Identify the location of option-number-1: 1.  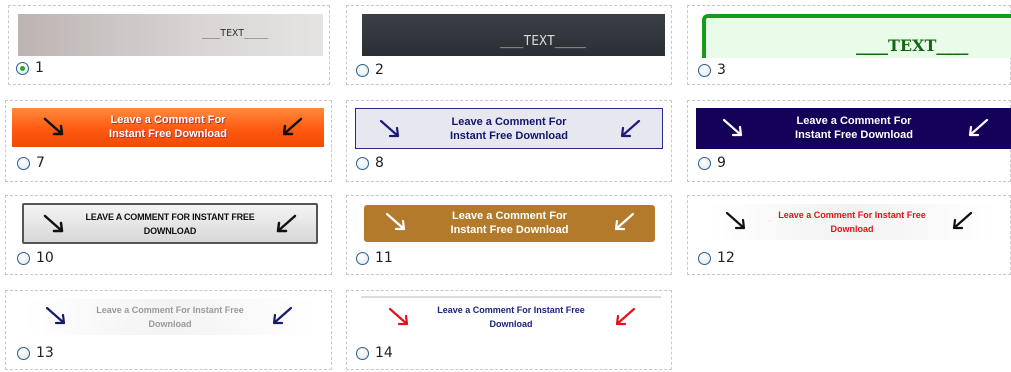
(39, 68).